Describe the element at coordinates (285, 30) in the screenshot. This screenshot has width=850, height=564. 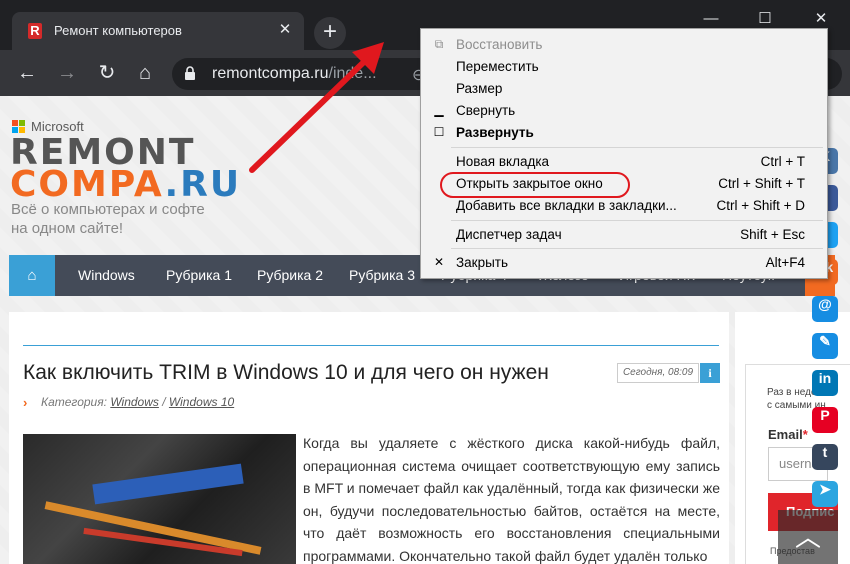
I see `tab-close-icon: ✕` at that location.